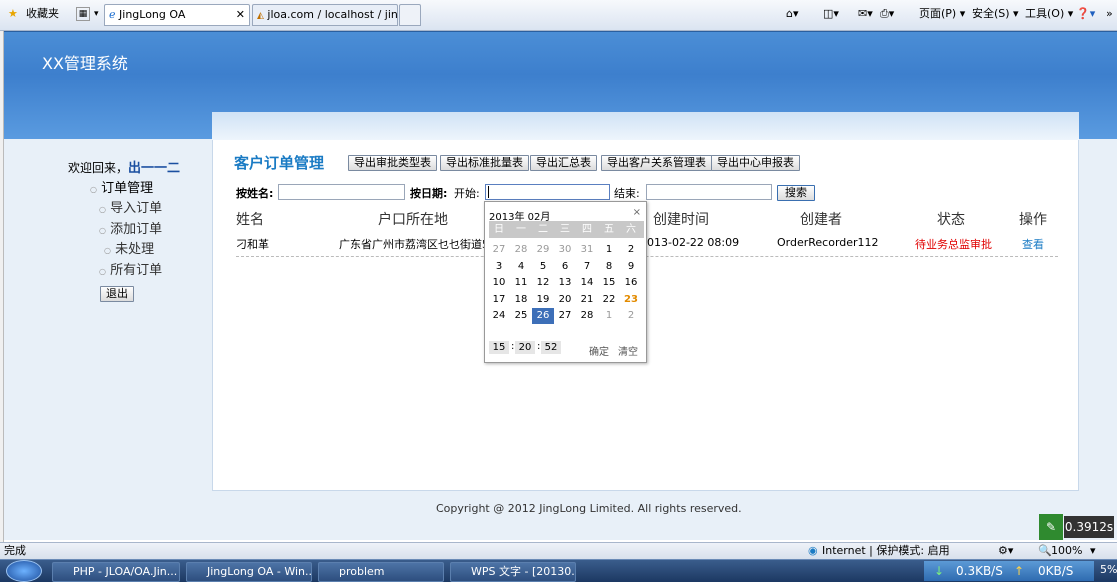 Image resolution: width=1117 pixels, height=582 pixels. What do you see at coordinates (1005, 551) in the screenshot?
I see `security-icon: ⚙▾` at bounding box center [1005, 551].